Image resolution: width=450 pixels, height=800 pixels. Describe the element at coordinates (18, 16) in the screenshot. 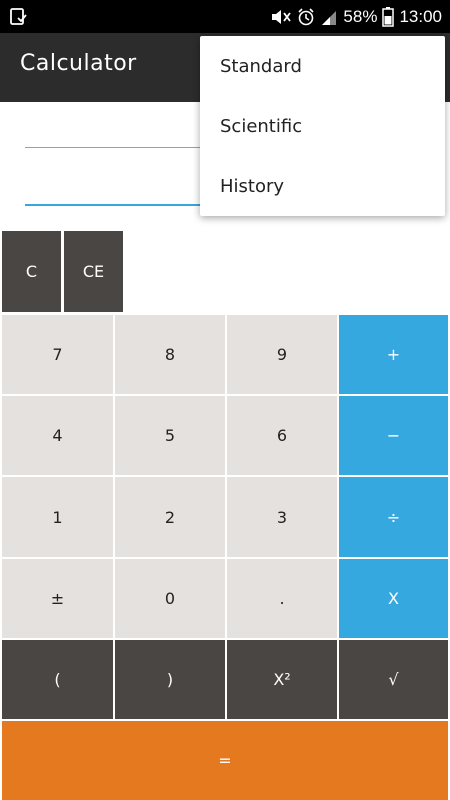

I see `download-done-icon` at that location.